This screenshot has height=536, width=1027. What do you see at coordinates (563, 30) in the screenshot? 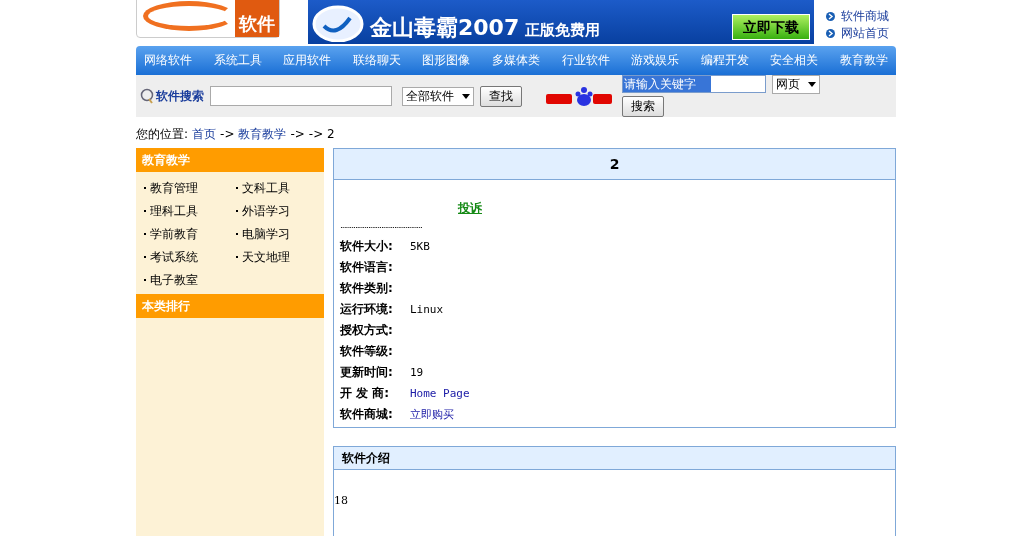
I see `ad-subtitle: 正版免费用` at bounding box center [563, 30].